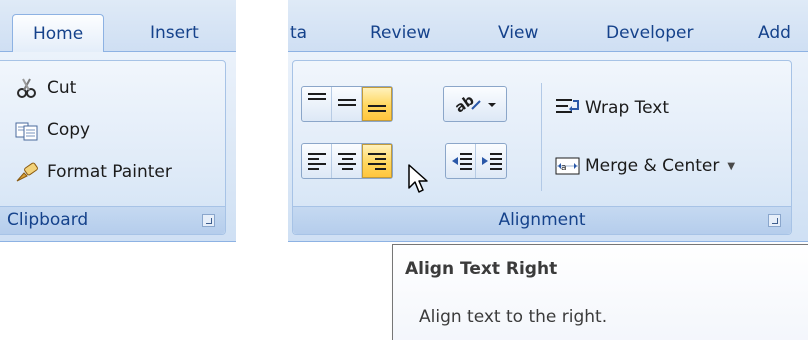 Image resolution: width=808 pixels, height=340 pixels. What do you see at coordinates (541, 137) in the screenshot?
I see `group-separator` at bounding box center [541, 137].